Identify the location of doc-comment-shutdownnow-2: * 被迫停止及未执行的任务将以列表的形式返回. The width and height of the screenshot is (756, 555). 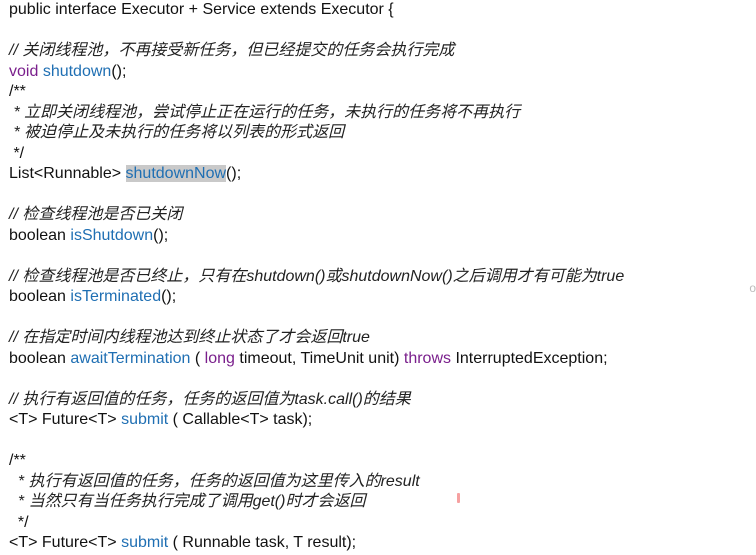
(177, 132).